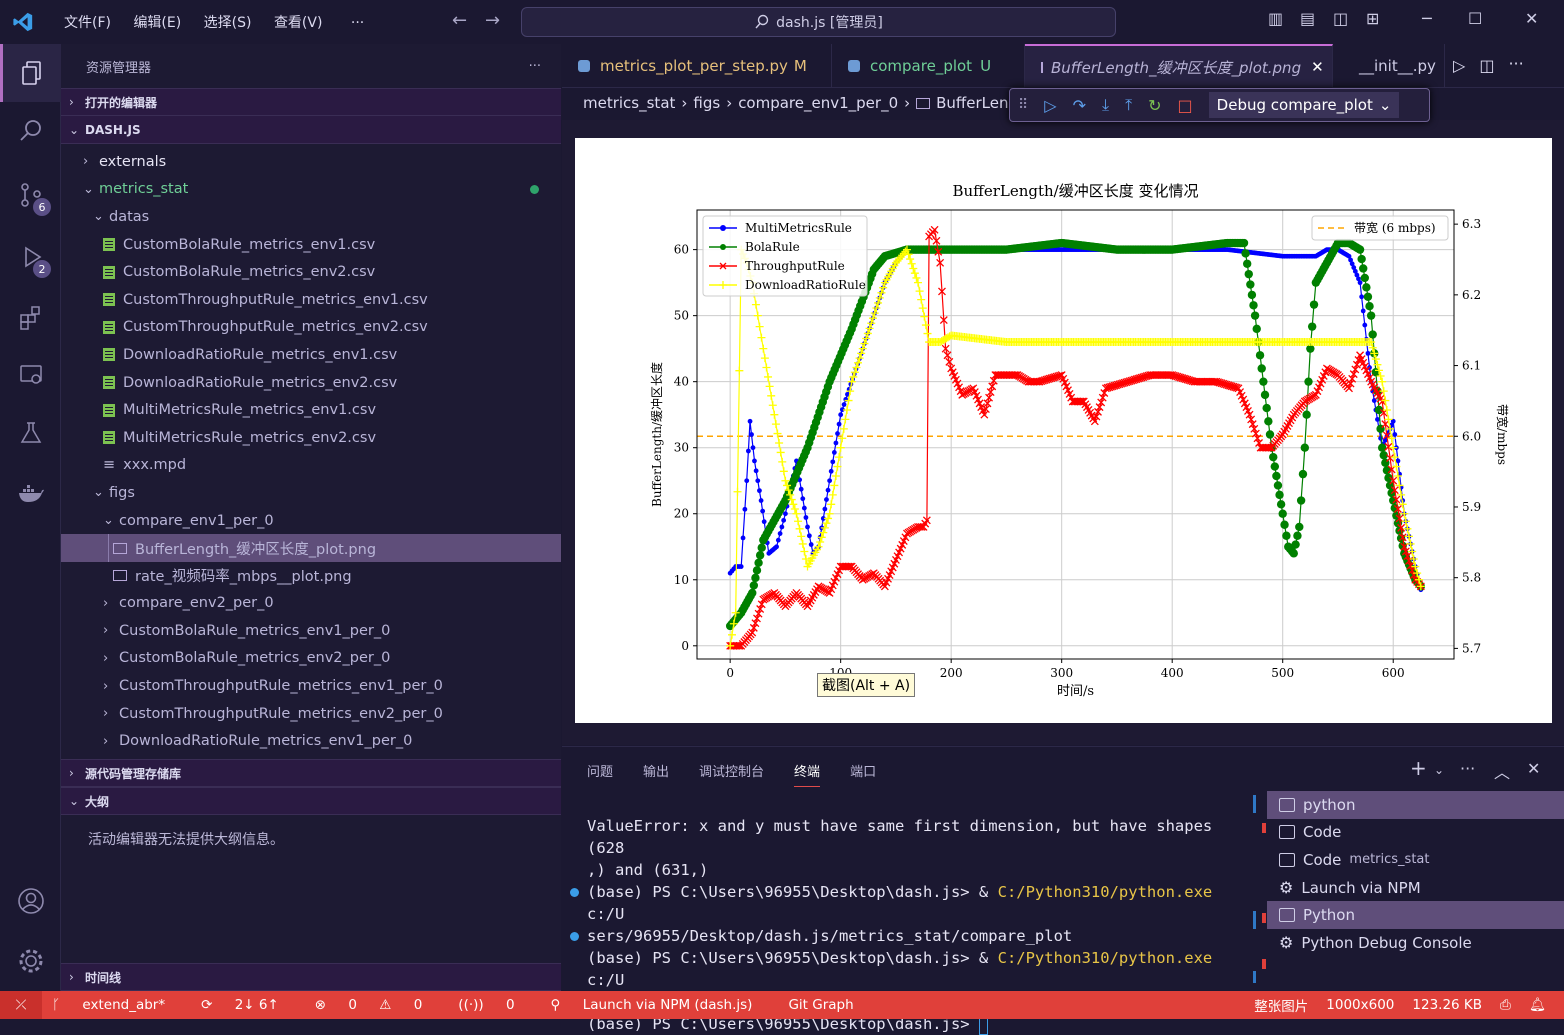  What do you see at coordinates (1415, 888) in the screenshot?
I see `terminal-instance: ⚙ Launch via NPM` at bounding box center [1415, 888].